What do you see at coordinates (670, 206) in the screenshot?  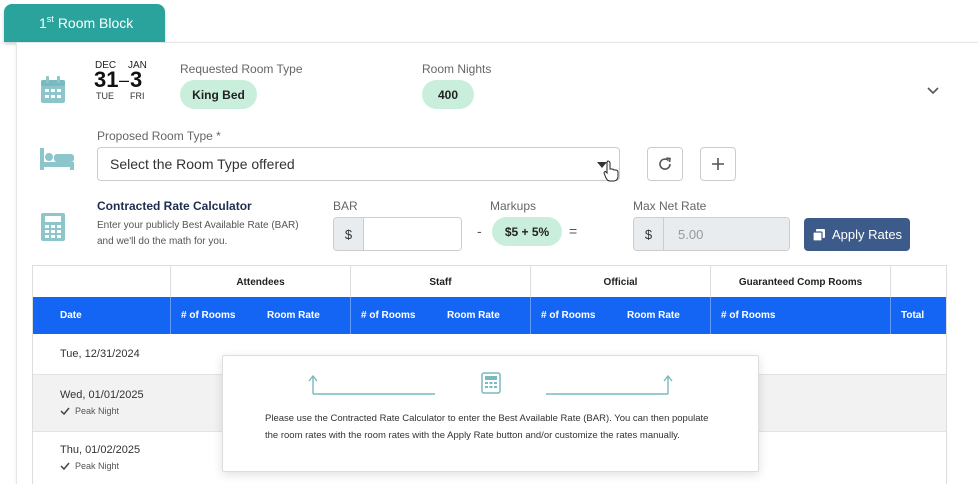 I see `max-net-rate-label: Max Net Rate` at bounding box center [670, 206].